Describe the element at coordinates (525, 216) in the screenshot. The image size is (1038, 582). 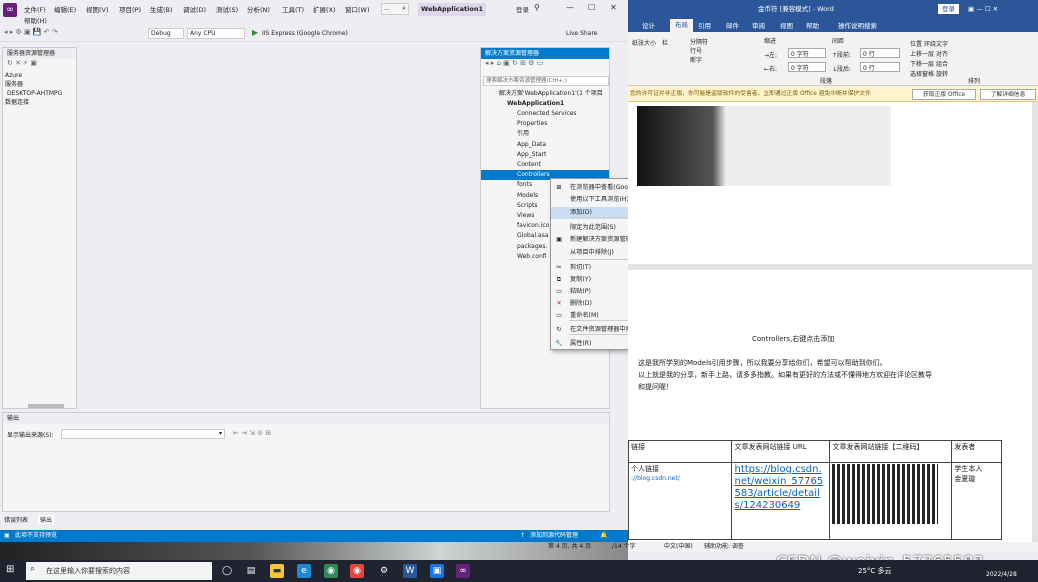
I see `solution-item: Views` at that location.